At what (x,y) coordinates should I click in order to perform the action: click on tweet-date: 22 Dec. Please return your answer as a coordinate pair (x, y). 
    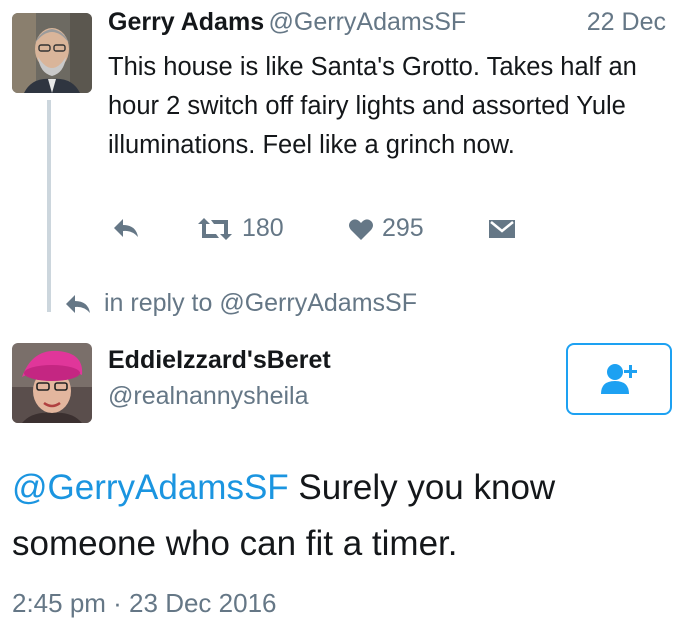
    Looking at the image, I should click on (626, 22).